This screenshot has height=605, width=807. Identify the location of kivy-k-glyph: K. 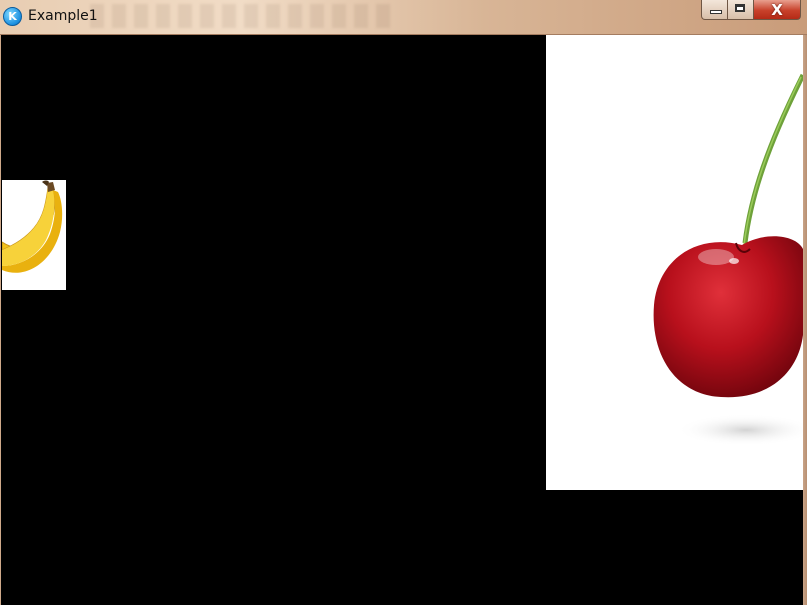
(12, 16).